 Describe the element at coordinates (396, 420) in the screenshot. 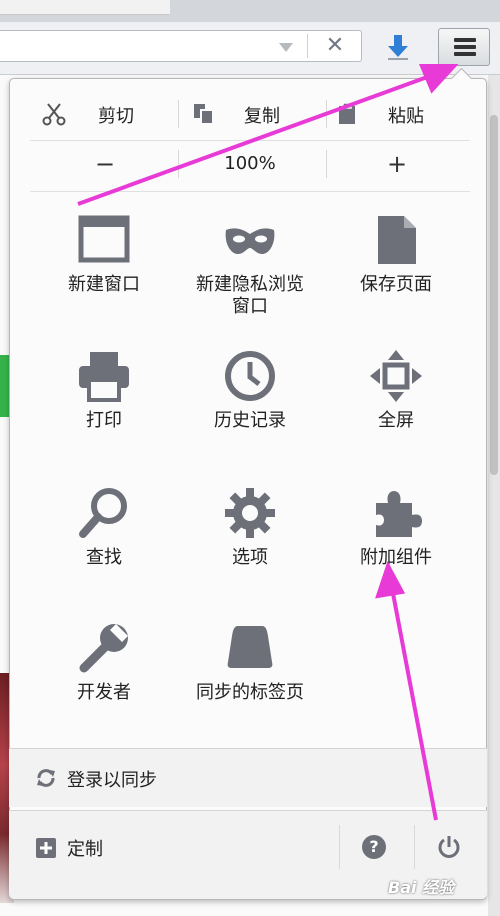

I see `fullscreen-label: 全屏` at that location.